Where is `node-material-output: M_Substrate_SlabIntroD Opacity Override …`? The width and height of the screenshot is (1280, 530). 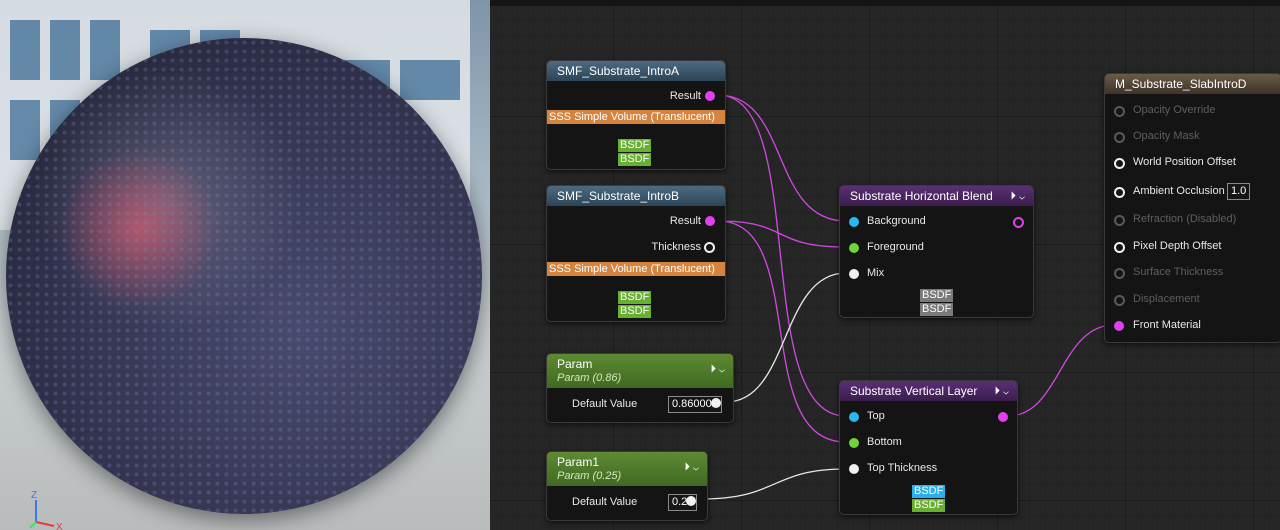 node-material-output: M_Substrate_SlabIntroD Opacity Override … is located at coordinates (1192, 208).